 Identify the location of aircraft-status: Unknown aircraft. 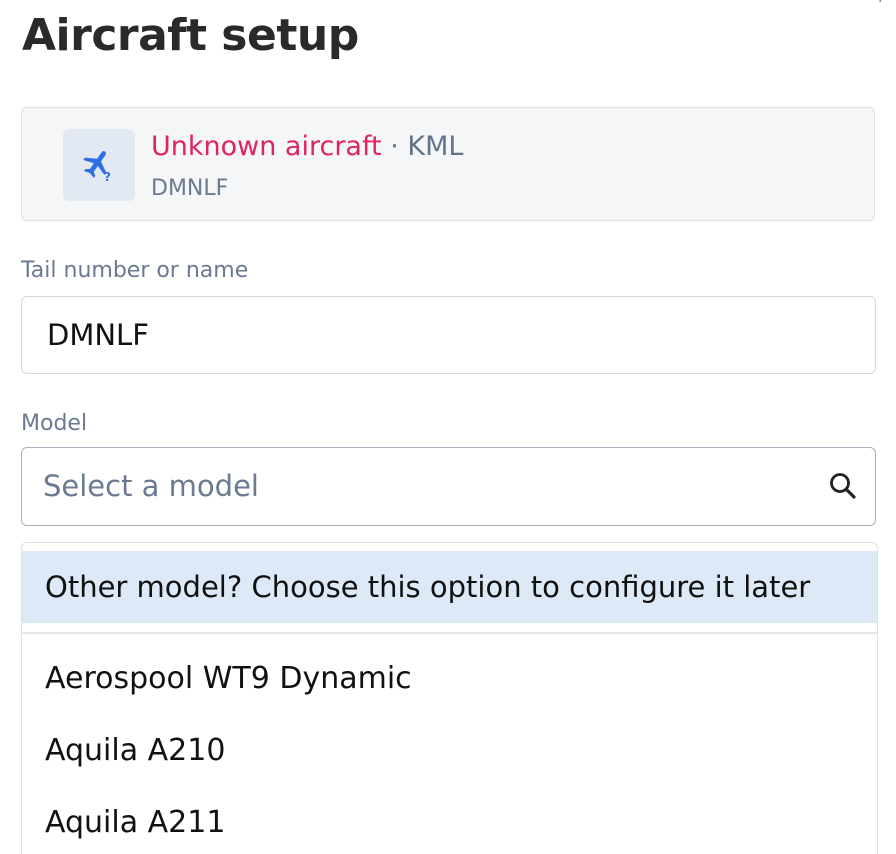
(266, 146).